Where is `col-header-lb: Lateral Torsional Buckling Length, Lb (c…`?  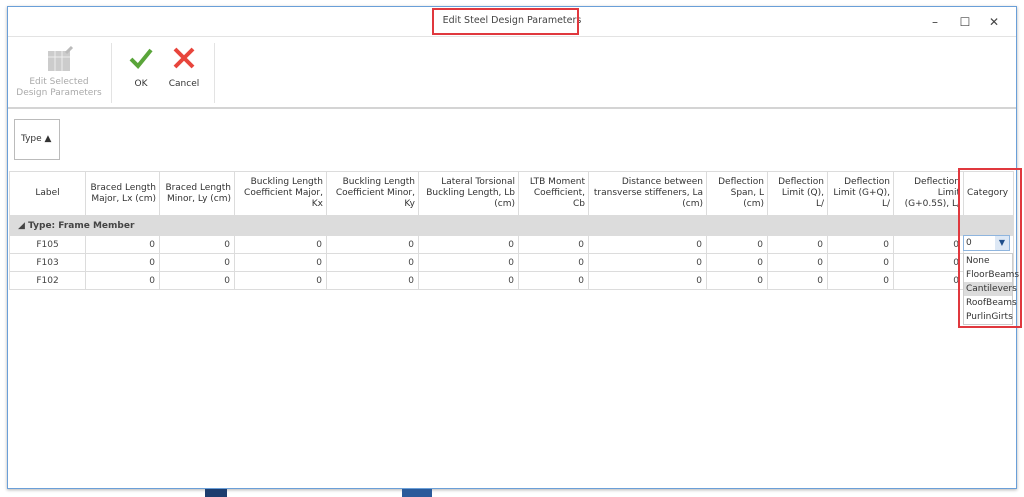 col-header-lb: Lateral Torsional Buckling Length, Lb (c… is located at coordinates (468, 193).